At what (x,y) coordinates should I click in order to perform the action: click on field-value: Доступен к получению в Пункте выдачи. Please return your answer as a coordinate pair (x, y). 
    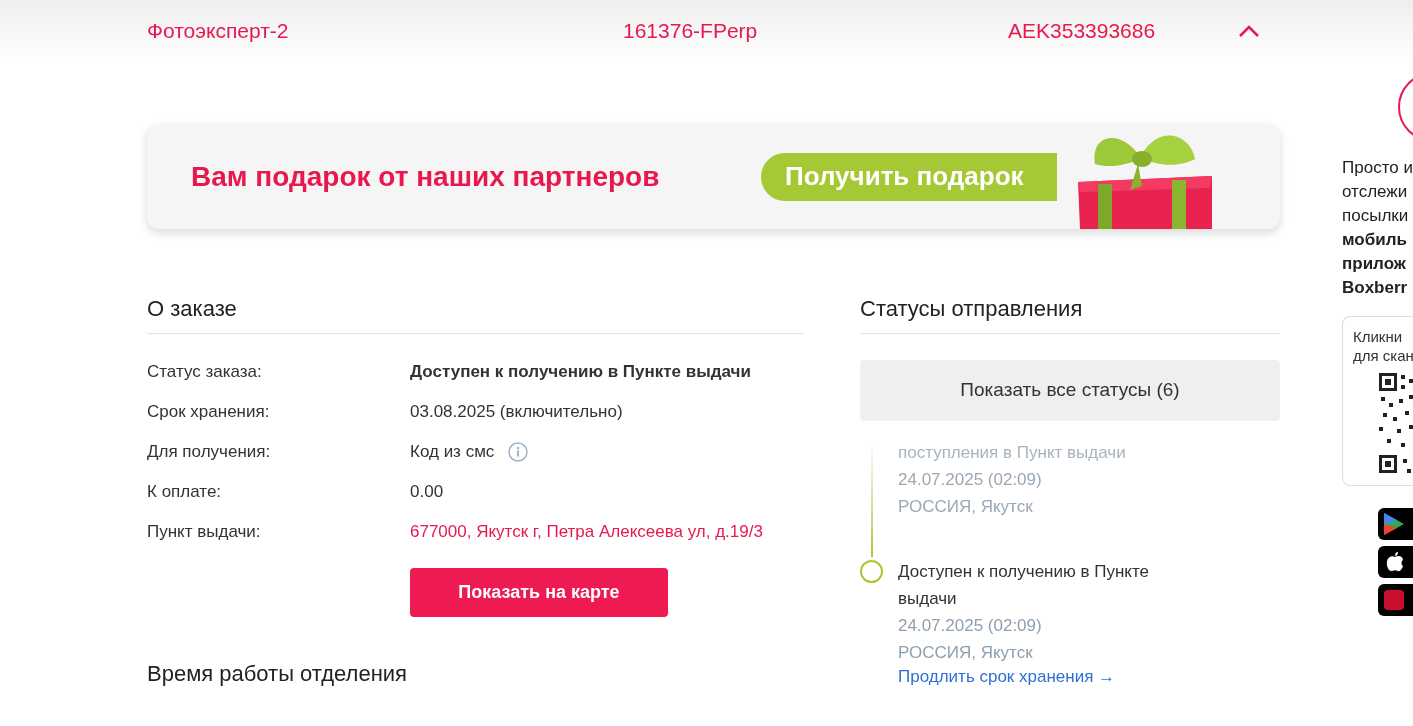
    Looking at the image, I should click on (580, 372).